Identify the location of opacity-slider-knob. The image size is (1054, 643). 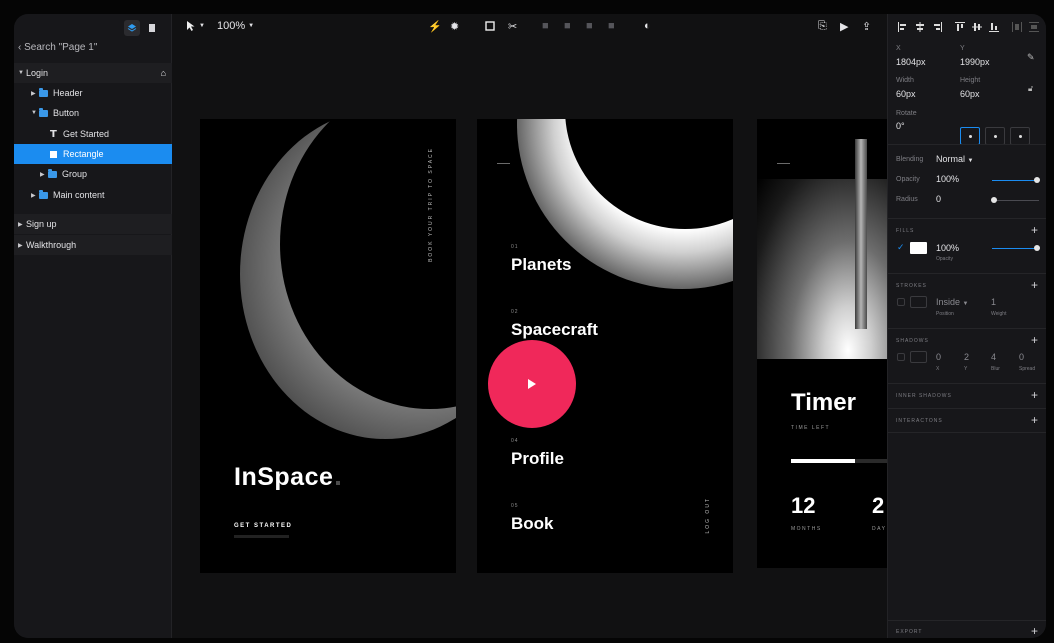
(1037, 180).